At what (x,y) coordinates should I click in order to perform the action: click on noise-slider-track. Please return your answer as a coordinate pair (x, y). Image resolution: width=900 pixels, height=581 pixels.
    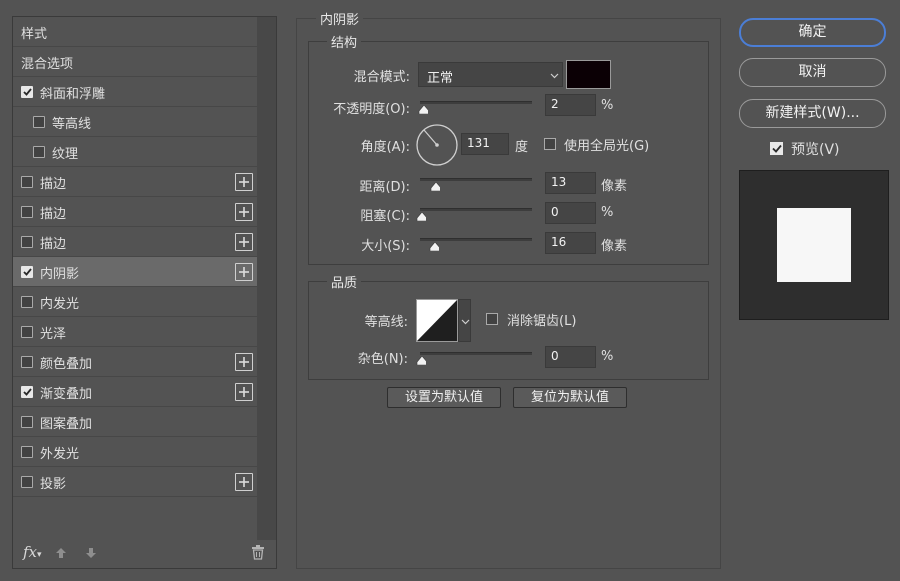
    Looking at the image, I should click on (476, 353).